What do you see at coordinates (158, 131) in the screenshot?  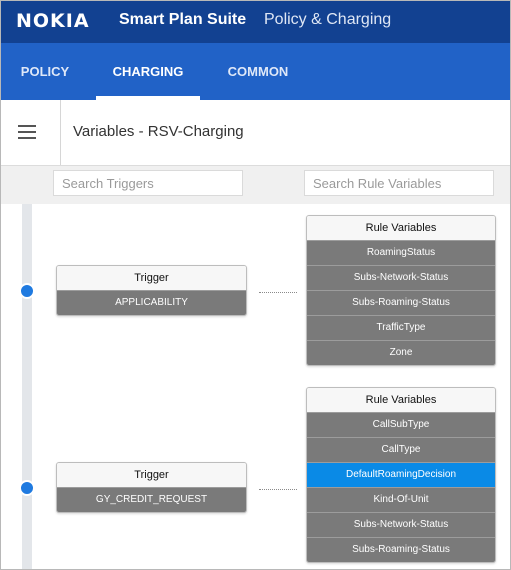 I see `page-title: Variables - RSV-Charging` at bounding box center [158, 131].